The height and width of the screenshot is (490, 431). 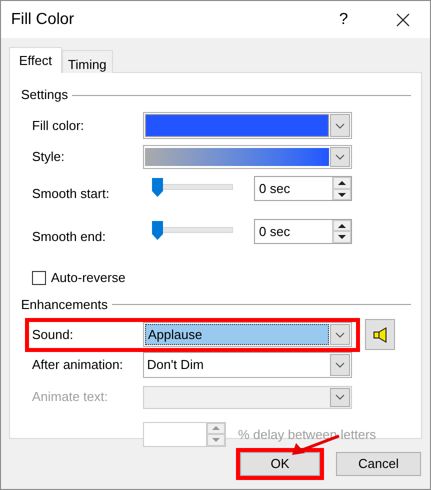 I want to click on tab: Effect, so click(x=35, y=60).